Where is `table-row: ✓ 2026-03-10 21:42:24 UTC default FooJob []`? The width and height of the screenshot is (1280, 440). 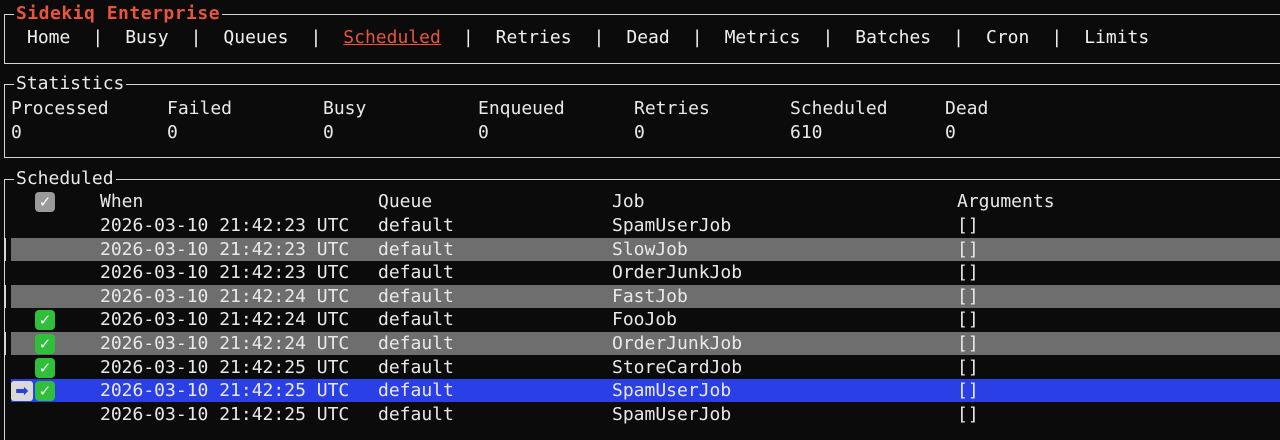 table-row: ✓ 2026-03-10 21:42:24 UTC default FooJob [] is located at coordinates (645, 319).